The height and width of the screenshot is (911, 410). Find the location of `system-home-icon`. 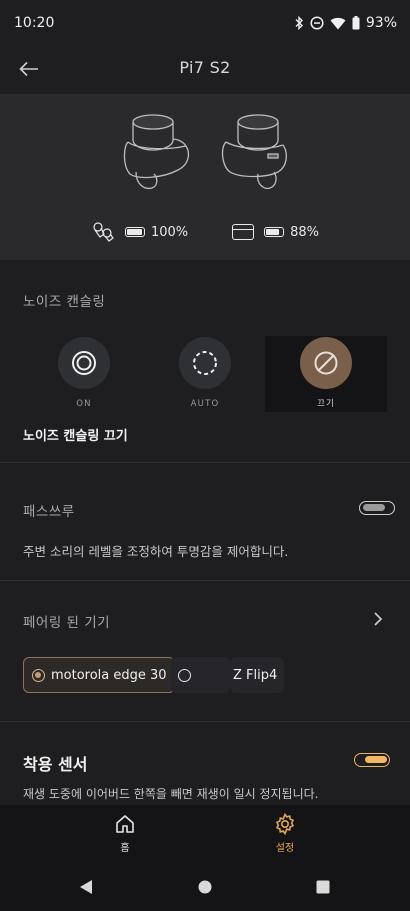

system-home-icon is located at coordinates (205, 887).